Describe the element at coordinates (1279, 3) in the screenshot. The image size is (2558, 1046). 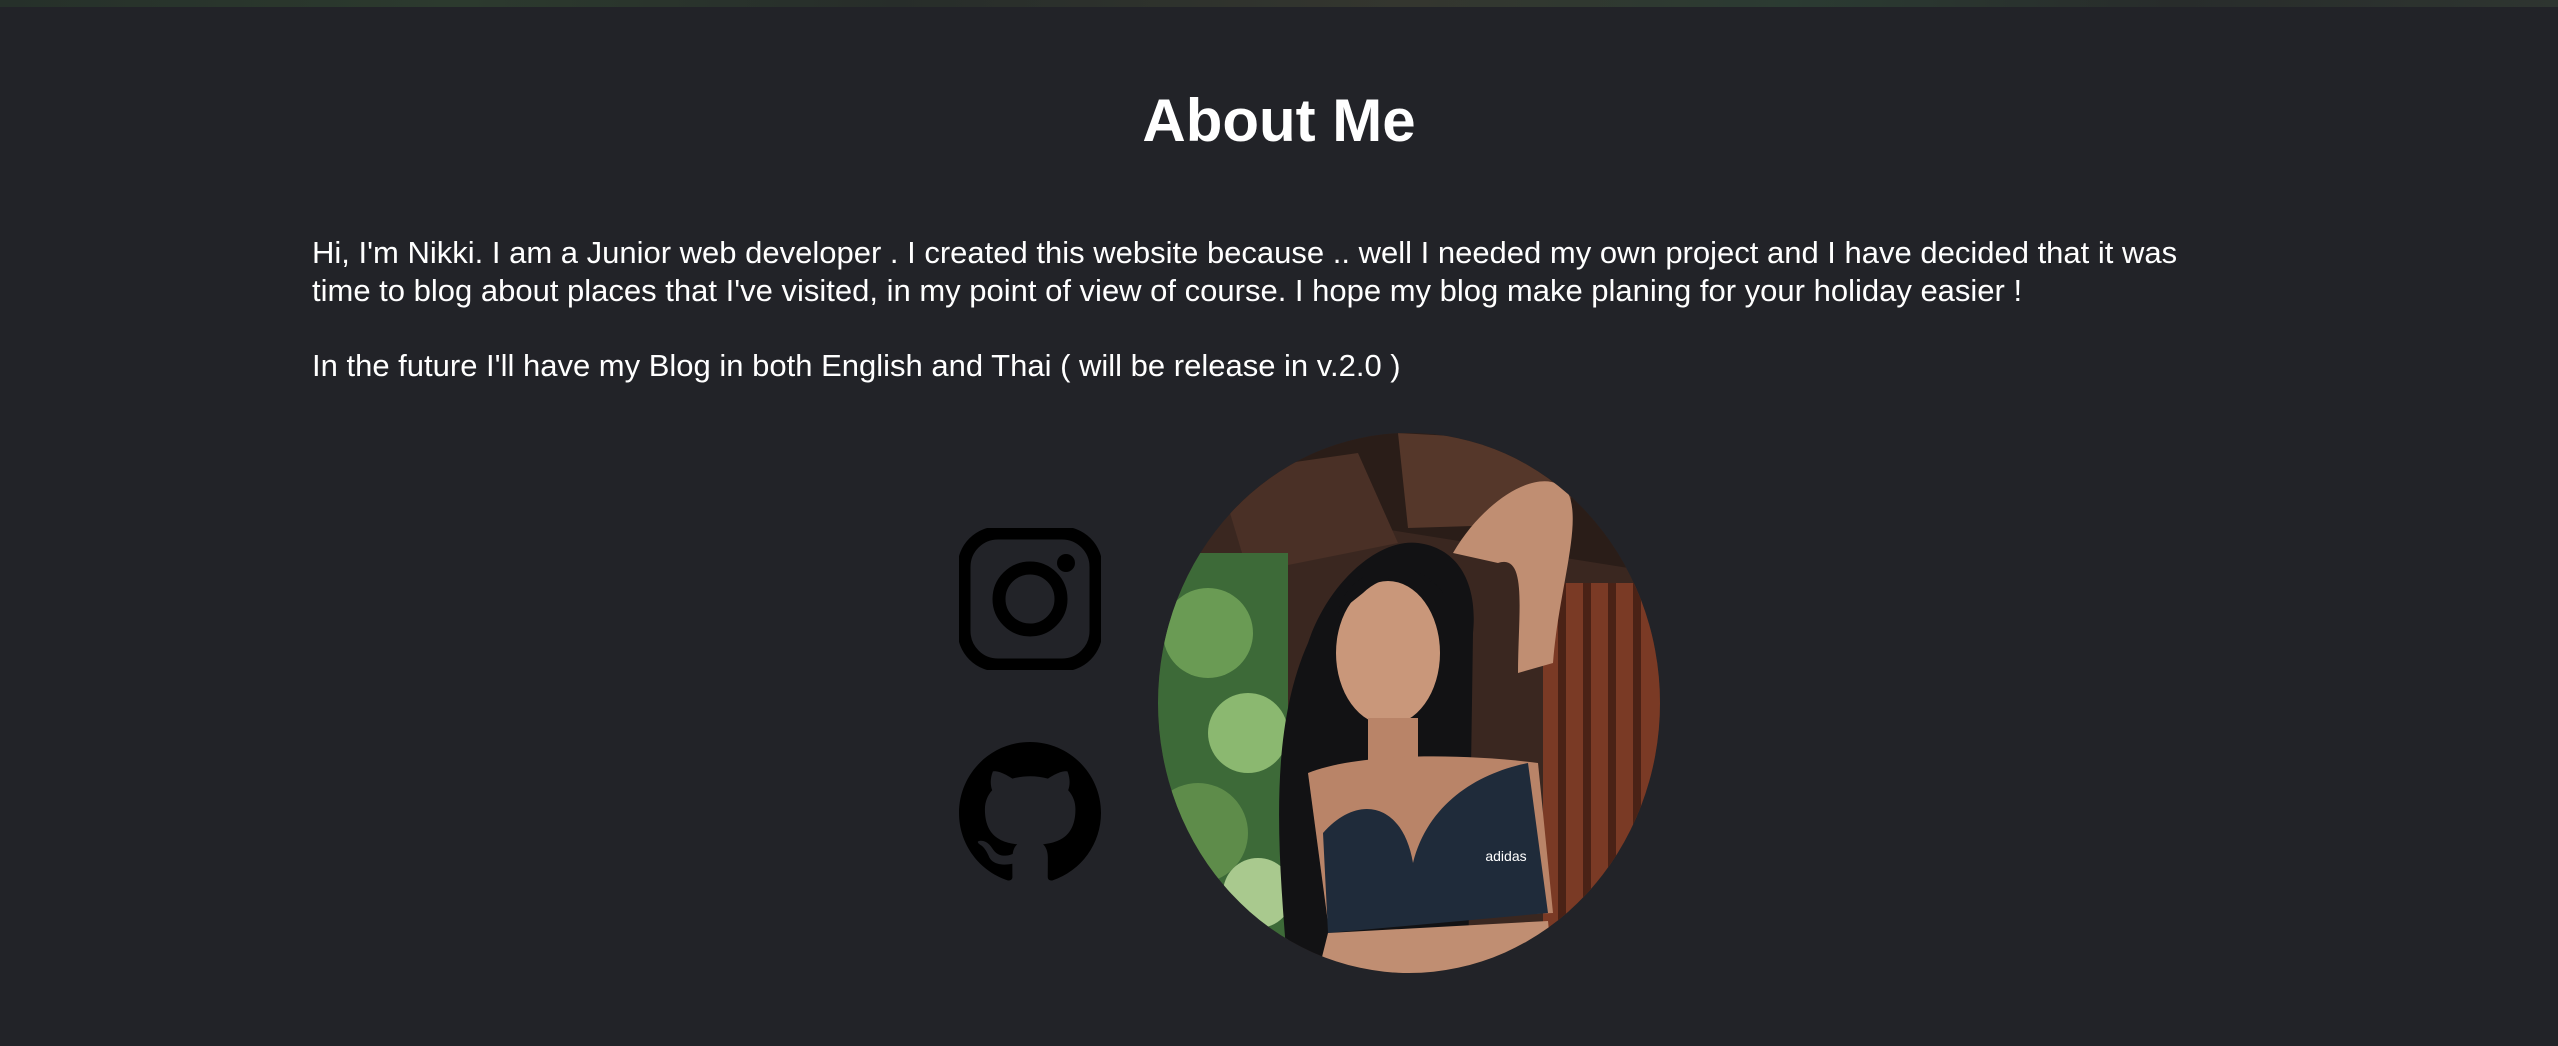
I see `top-image-strip` at that location.